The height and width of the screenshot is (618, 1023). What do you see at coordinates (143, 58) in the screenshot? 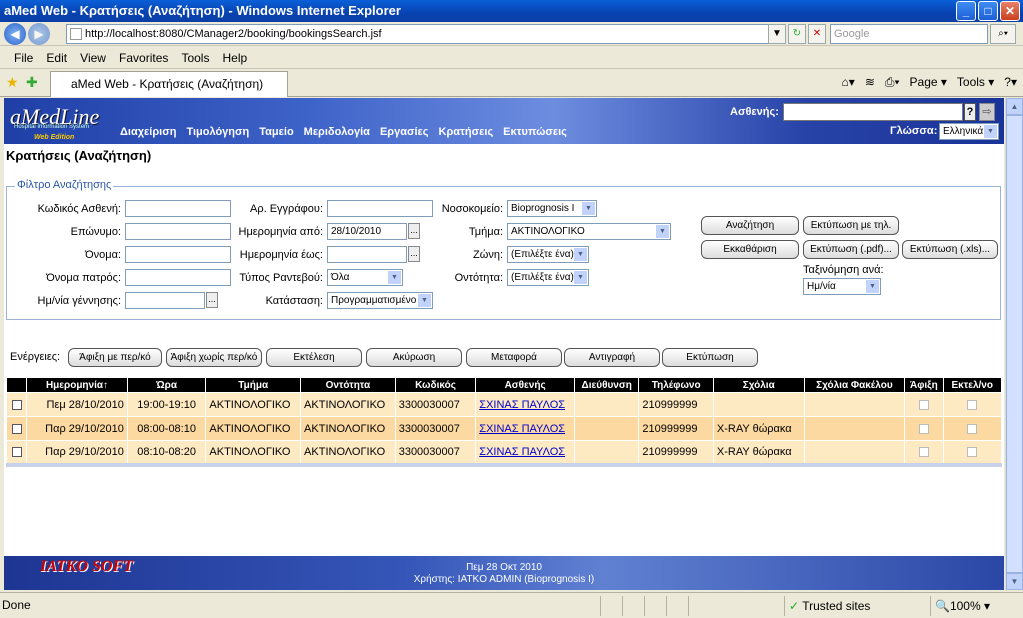
I see `menu-favorites: Favorites` at bounding box center [143, 58].